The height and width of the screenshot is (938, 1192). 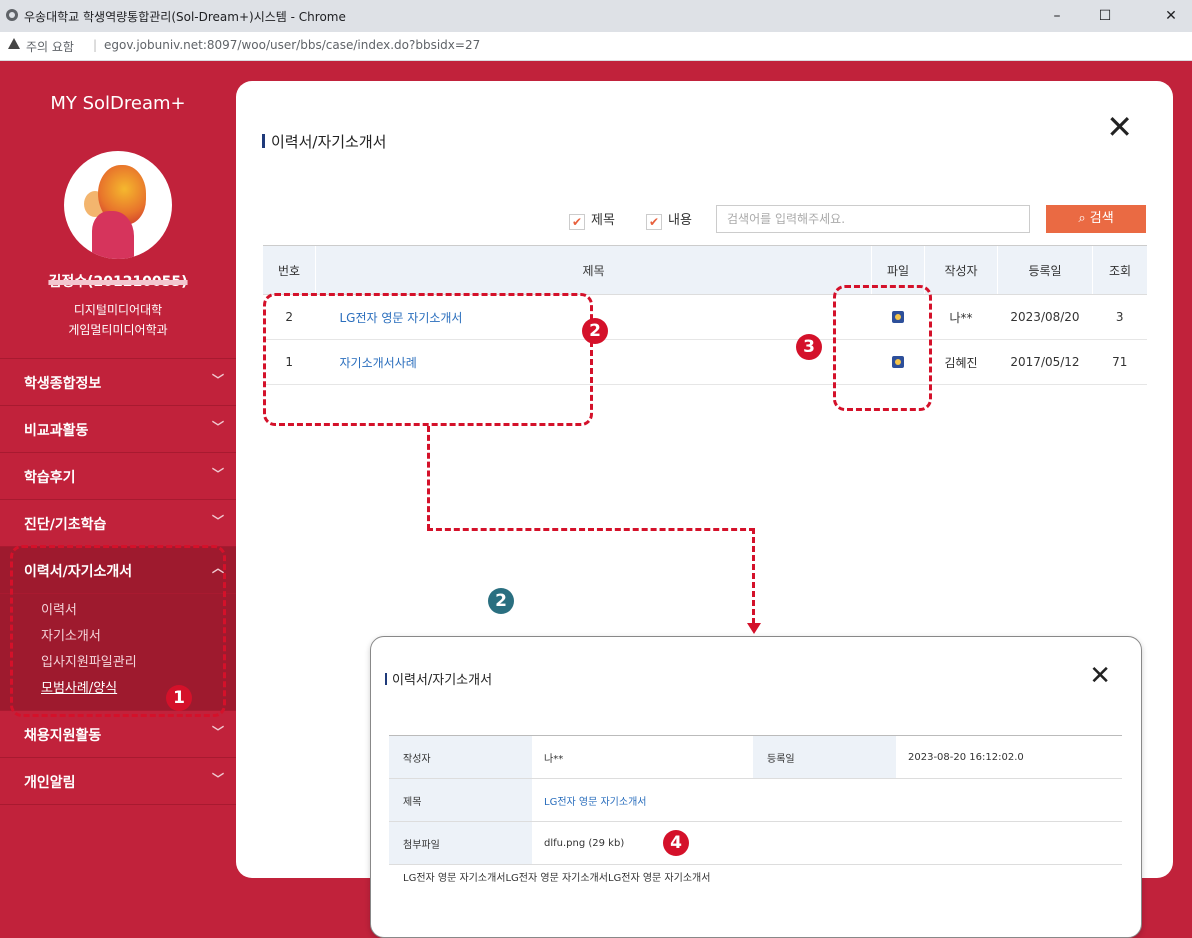 I want to click on avatar-art, so click(x=113, y=235).